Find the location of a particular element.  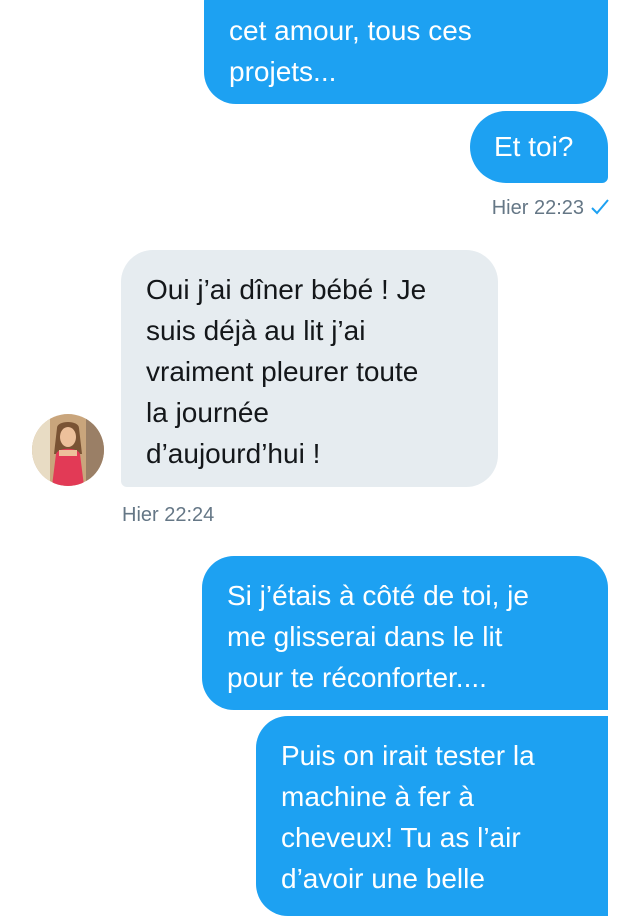

contact-avatar-photo is located at coordinates (68, 450).